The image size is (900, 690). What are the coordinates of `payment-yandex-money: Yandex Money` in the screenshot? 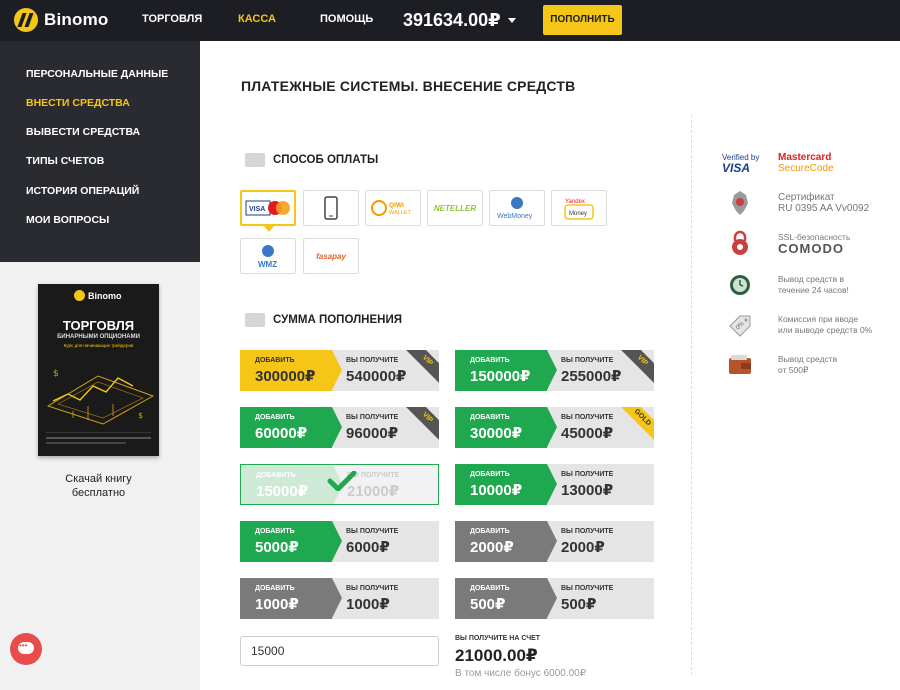 It's located at (579, 208).